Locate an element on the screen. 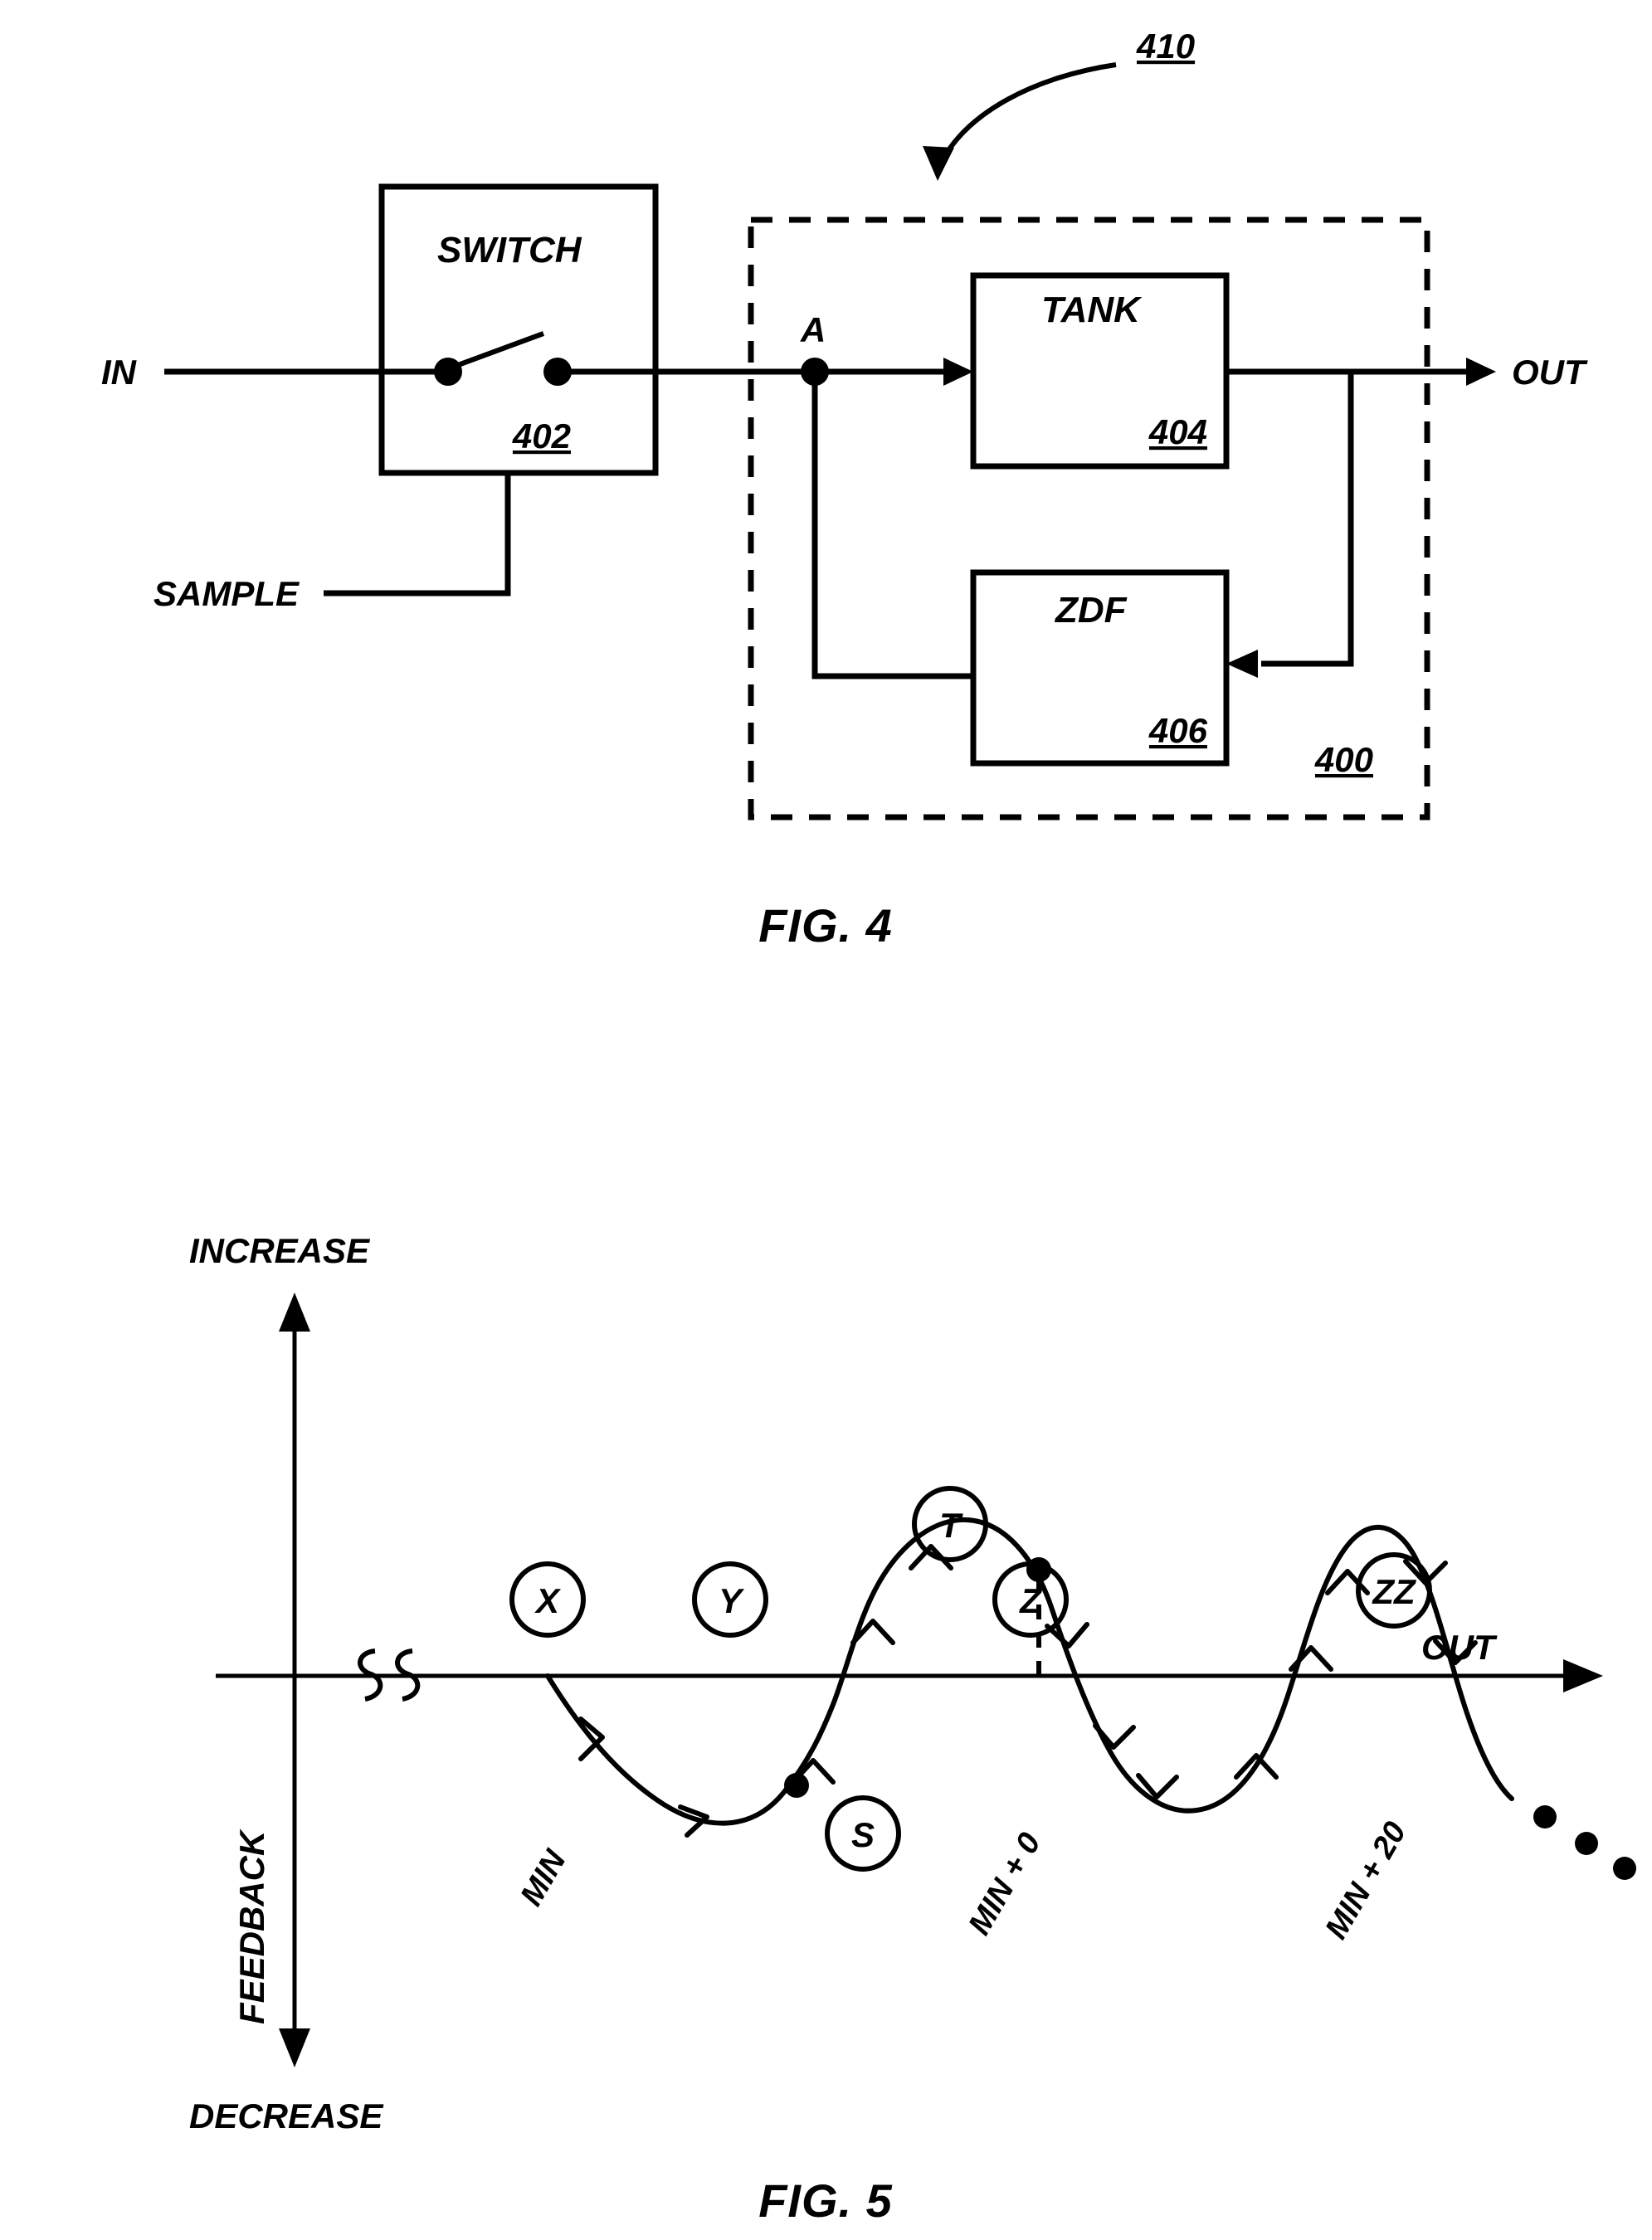 The width and height of the screenshot is (1652, 2240). marker-s: S is located at coordinates (863, 1833).